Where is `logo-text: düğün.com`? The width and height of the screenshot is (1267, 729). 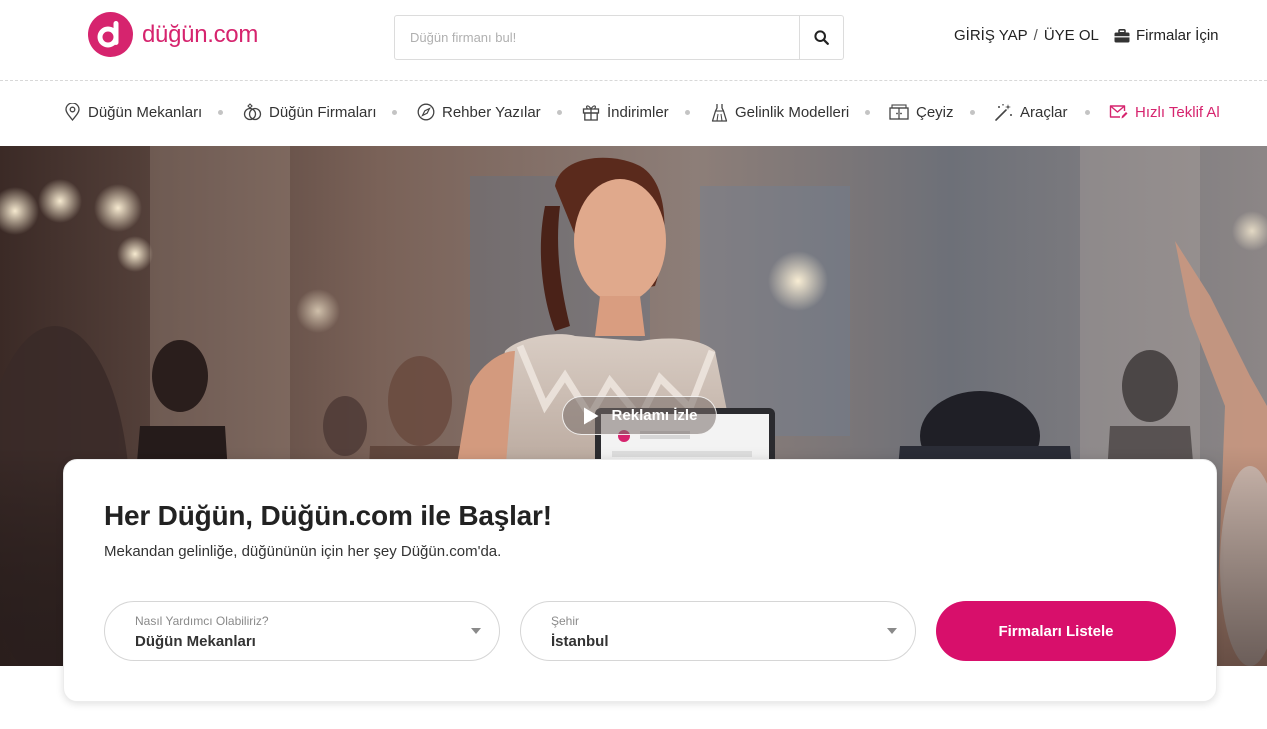
logo-text: düğün.com is located at coordinates (200, 34).